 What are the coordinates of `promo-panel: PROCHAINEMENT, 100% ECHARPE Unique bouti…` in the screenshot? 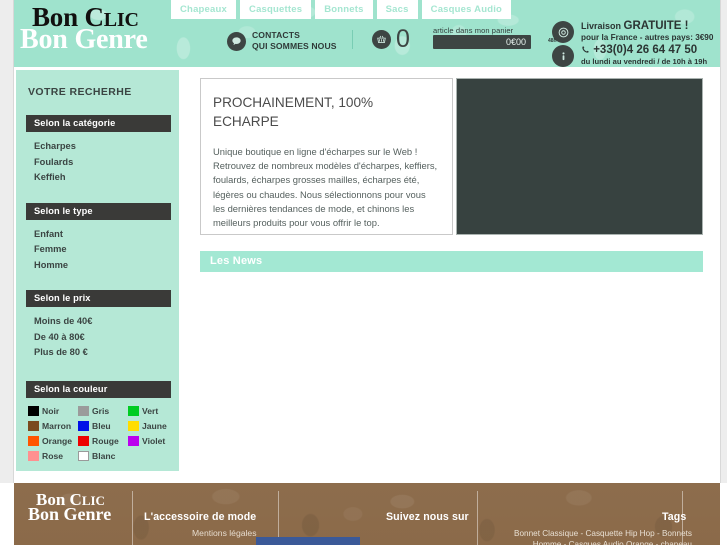 It's located at (326, 156).